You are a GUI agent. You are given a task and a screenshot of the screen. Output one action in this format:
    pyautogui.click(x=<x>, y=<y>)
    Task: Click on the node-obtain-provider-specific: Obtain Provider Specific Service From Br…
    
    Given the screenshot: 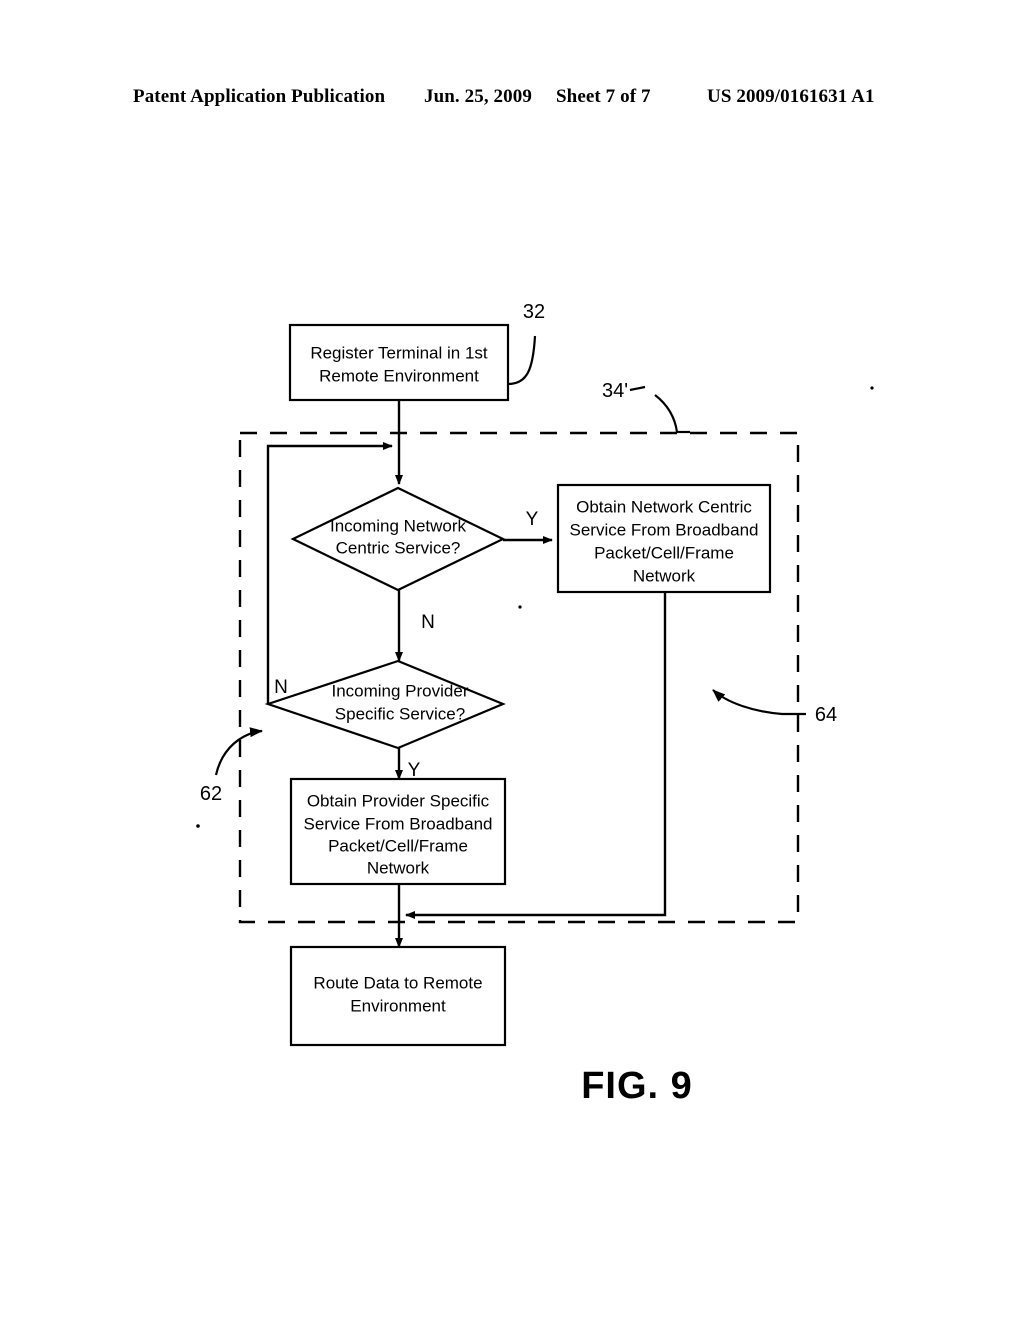 What is the action you would take?
    pyautogui.click(x=398, y=831)
    